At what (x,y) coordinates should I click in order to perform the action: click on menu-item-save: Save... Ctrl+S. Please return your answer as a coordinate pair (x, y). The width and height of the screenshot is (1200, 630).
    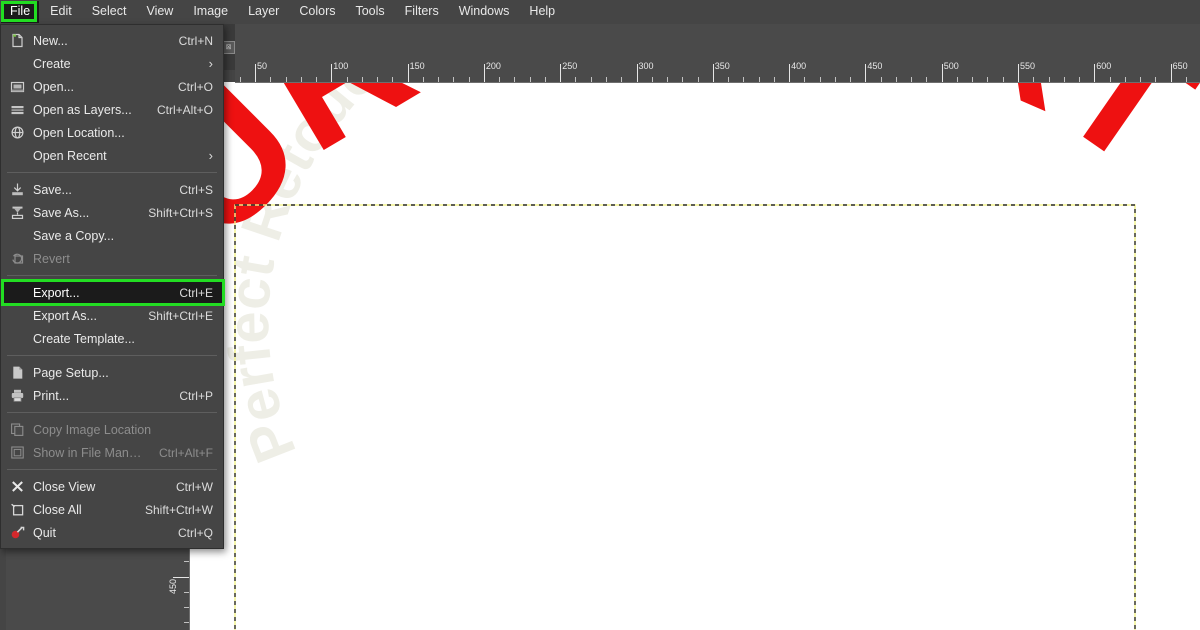
    Looking at the image, I should click on (112, 189).